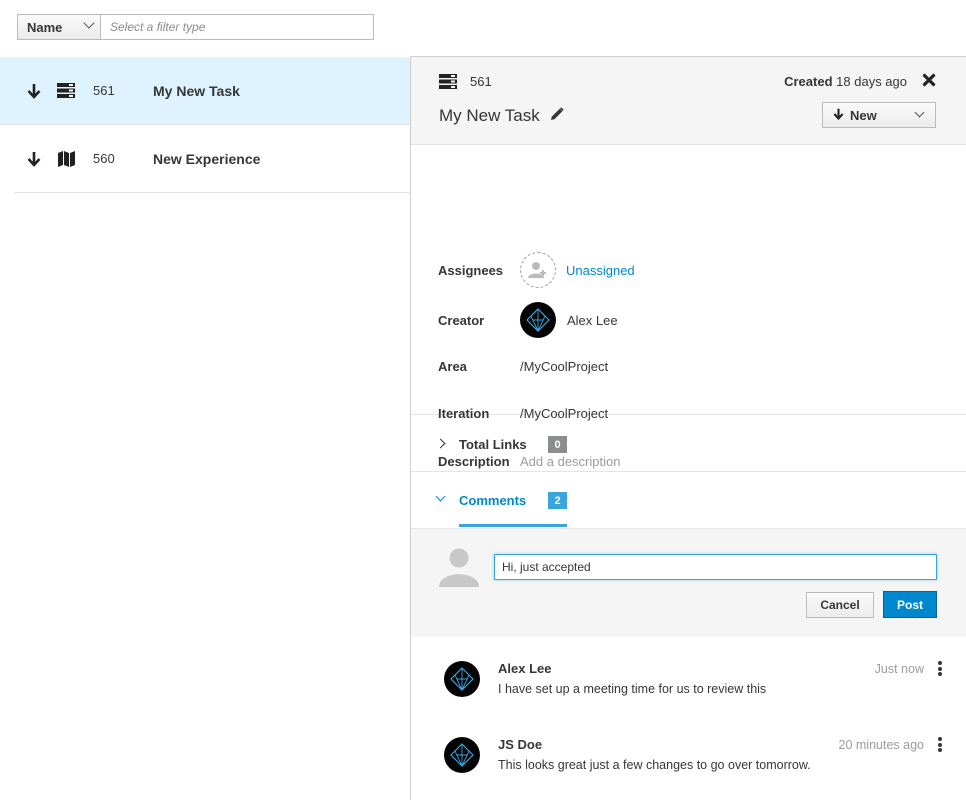  Describe the element at coordinates (104, 90) in the screenshot. I see `item-number: 561` at that location.